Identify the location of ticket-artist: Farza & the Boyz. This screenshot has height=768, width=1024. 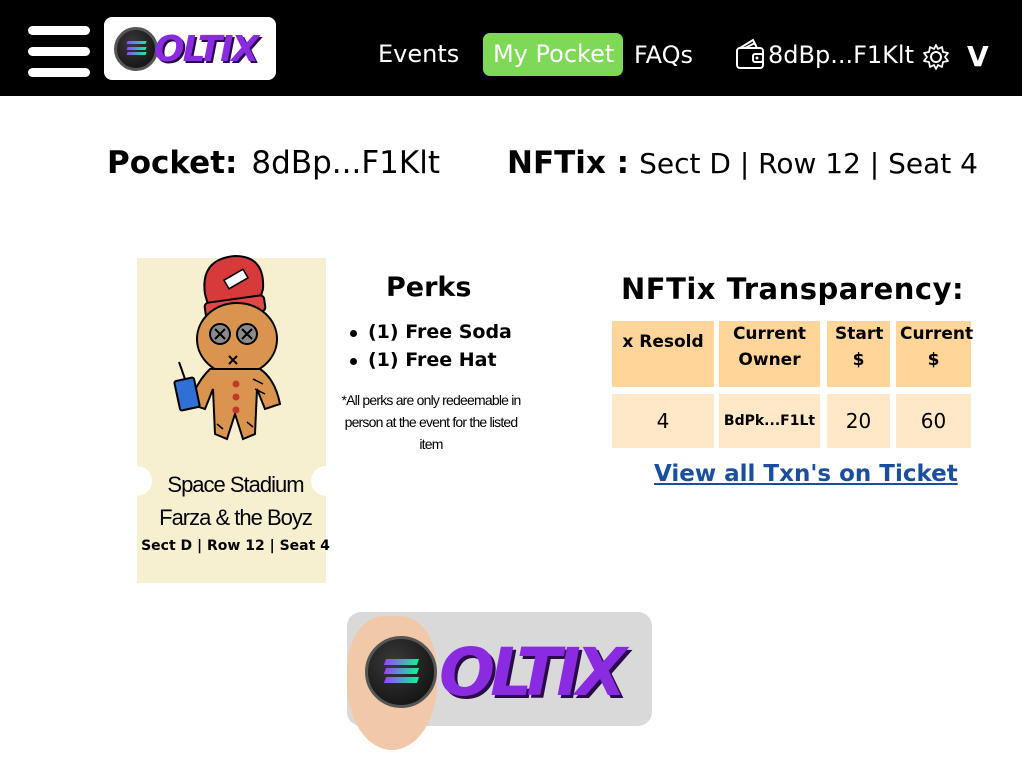
(236, 517).